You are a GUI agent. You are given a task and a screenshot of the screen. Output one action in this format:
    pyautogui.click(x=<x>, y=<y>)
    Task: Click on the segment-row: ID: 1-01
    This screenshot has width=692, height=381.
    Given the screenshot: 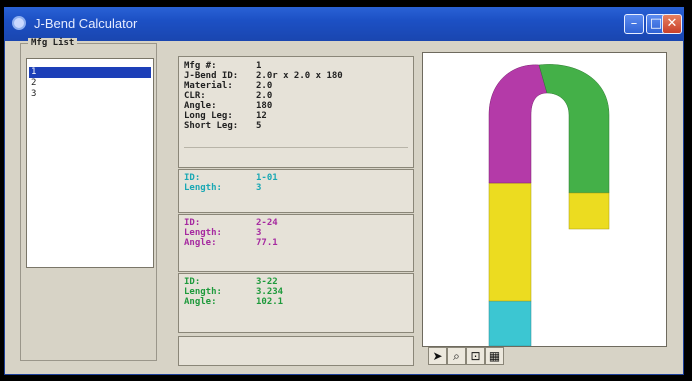 What is the action you would take?
    pyautogui.click(x=231, y=178)
    